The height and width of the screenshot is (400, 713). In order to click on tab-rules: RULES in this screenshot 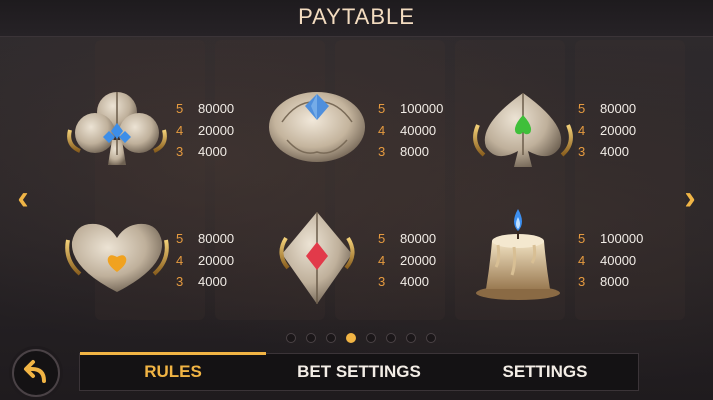, I will do `click(173, 372)`.